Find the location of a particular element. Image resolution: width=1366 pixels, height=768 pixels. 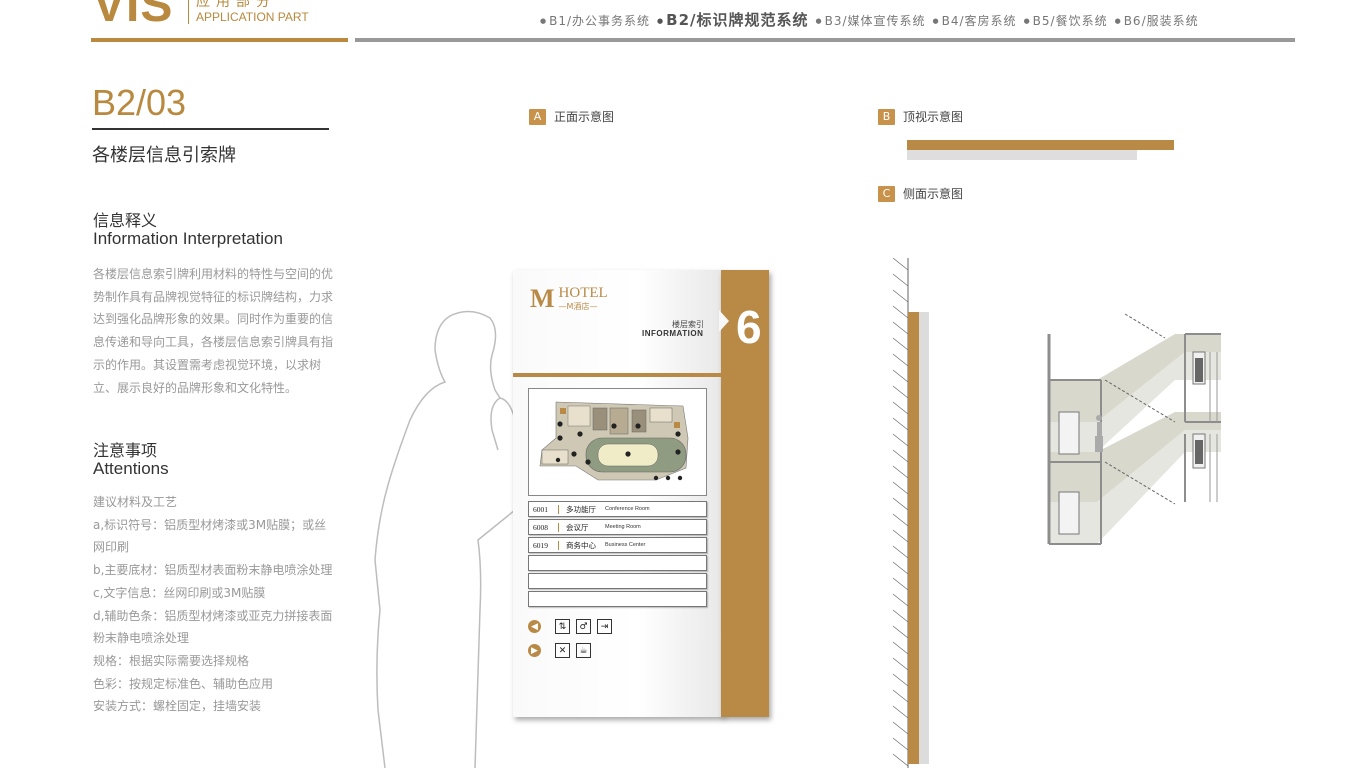

directory-row: 6019 商务中心 Business Center is located at coordinates (617, 545).